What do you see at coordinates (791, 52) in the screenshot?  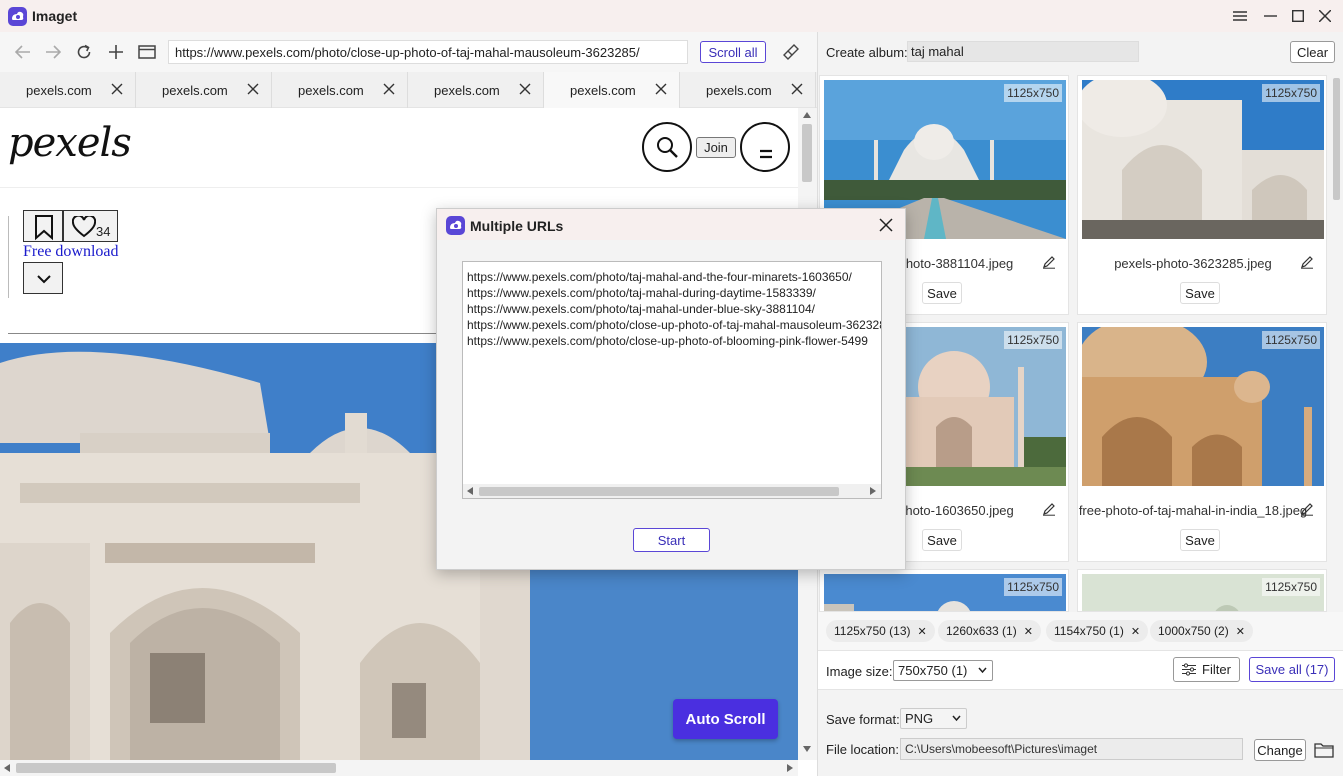 I see `clean-icon` at bounding box center [791, 52].